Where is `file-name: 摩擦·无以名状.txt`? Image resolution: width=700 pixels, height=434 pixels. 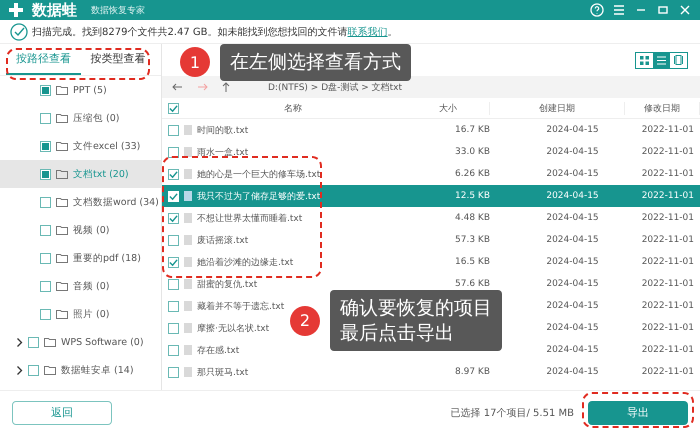
file-name: 摩擦·无以名状.txt is located at coordinates (233, 328).